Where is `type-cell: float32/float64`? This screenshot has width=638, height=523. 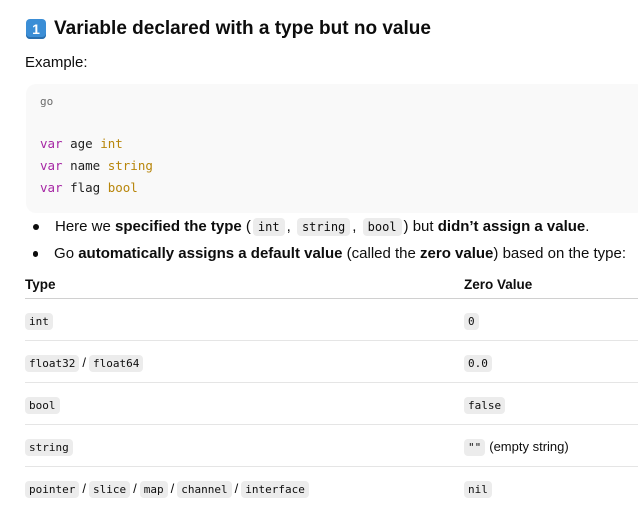
type-cell: float32/float64 is located at coordinates (244, 361).